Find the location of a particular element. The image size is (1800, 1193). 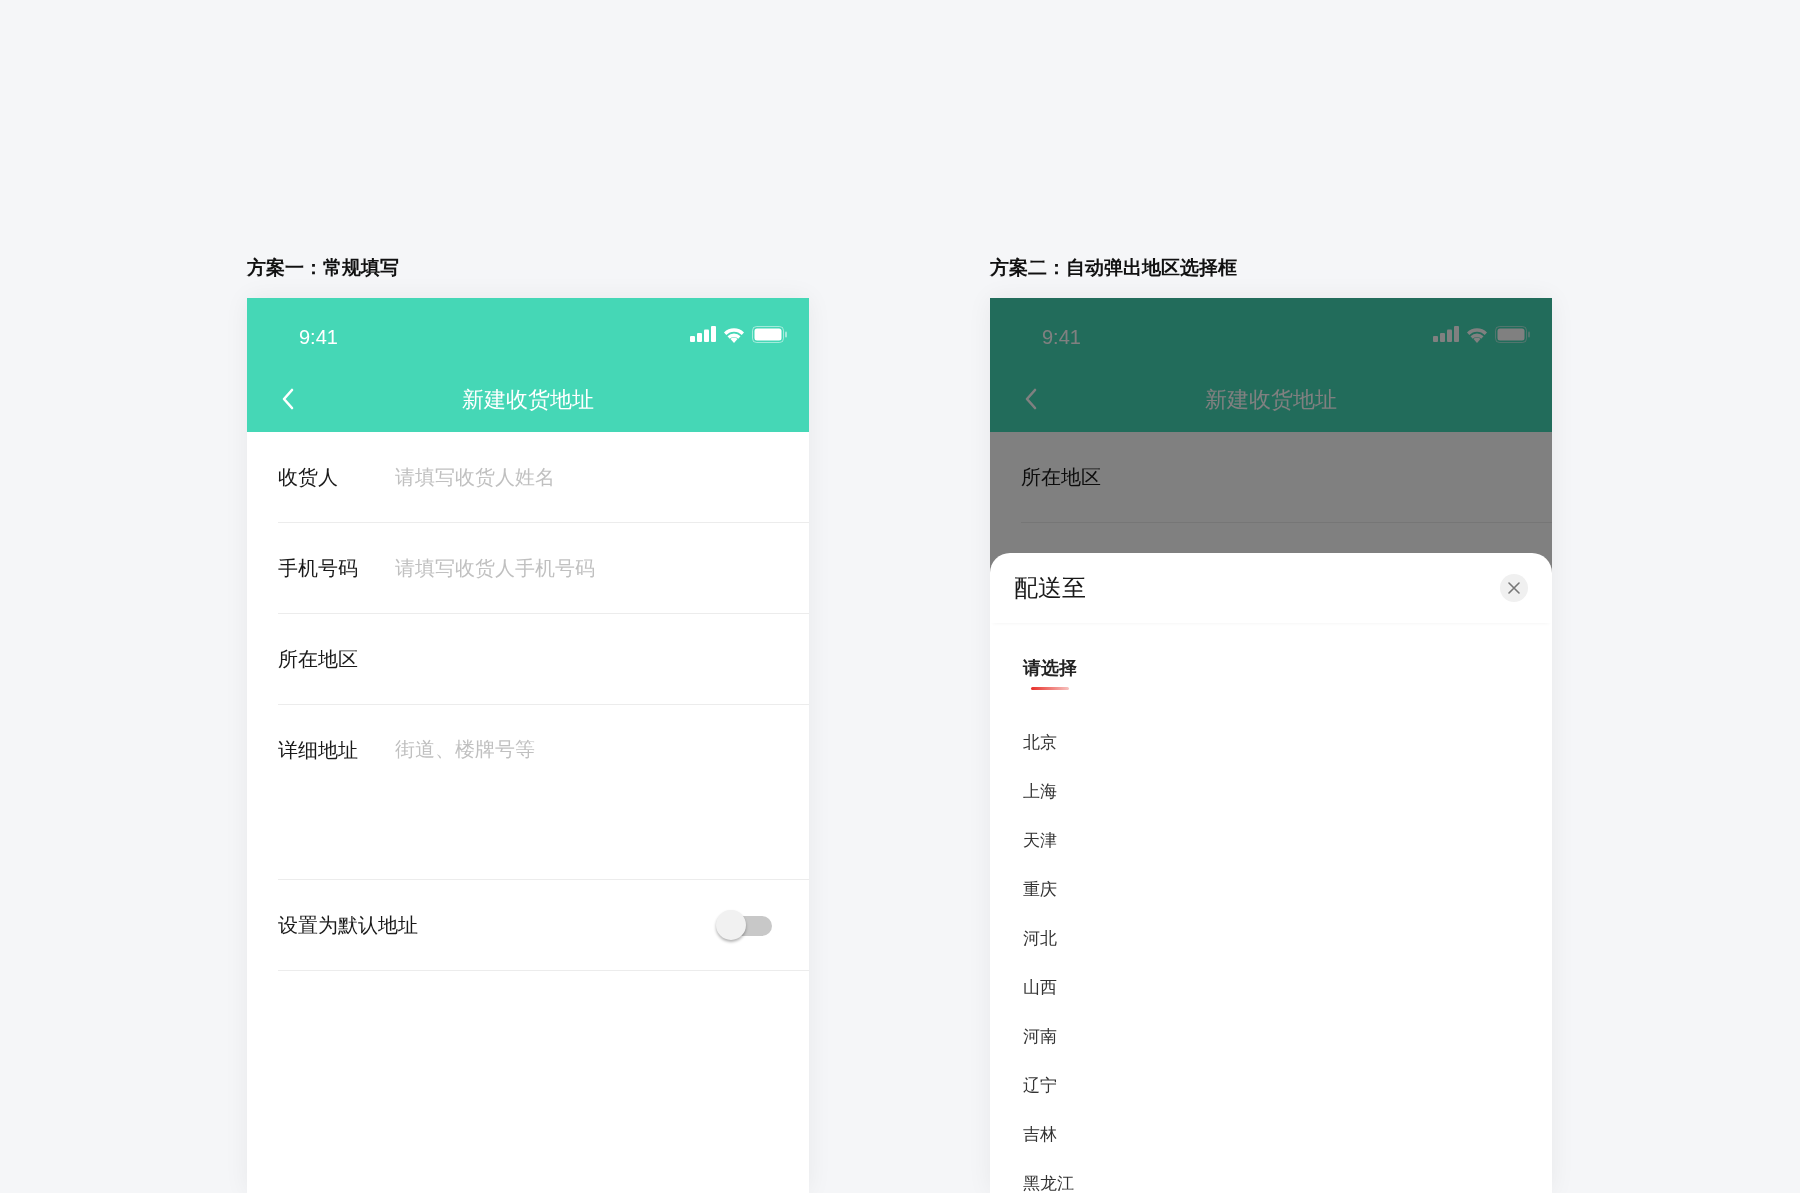

region-option: 天津 is located at coordinates (1040, 840).